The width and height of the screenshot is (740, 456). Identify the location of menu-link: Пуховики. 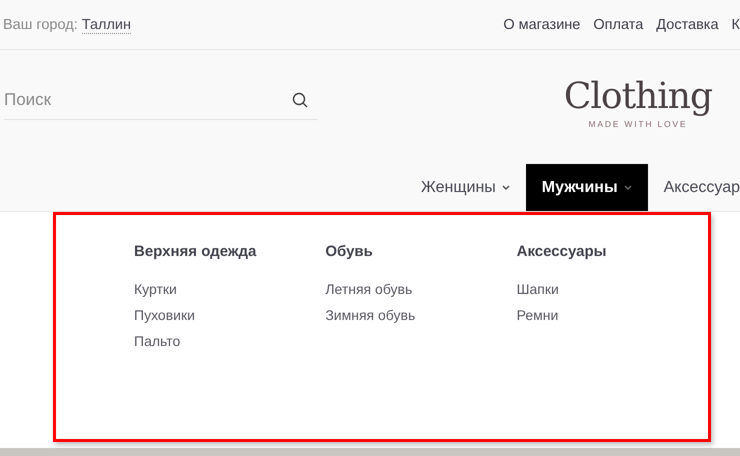
(230, 315).